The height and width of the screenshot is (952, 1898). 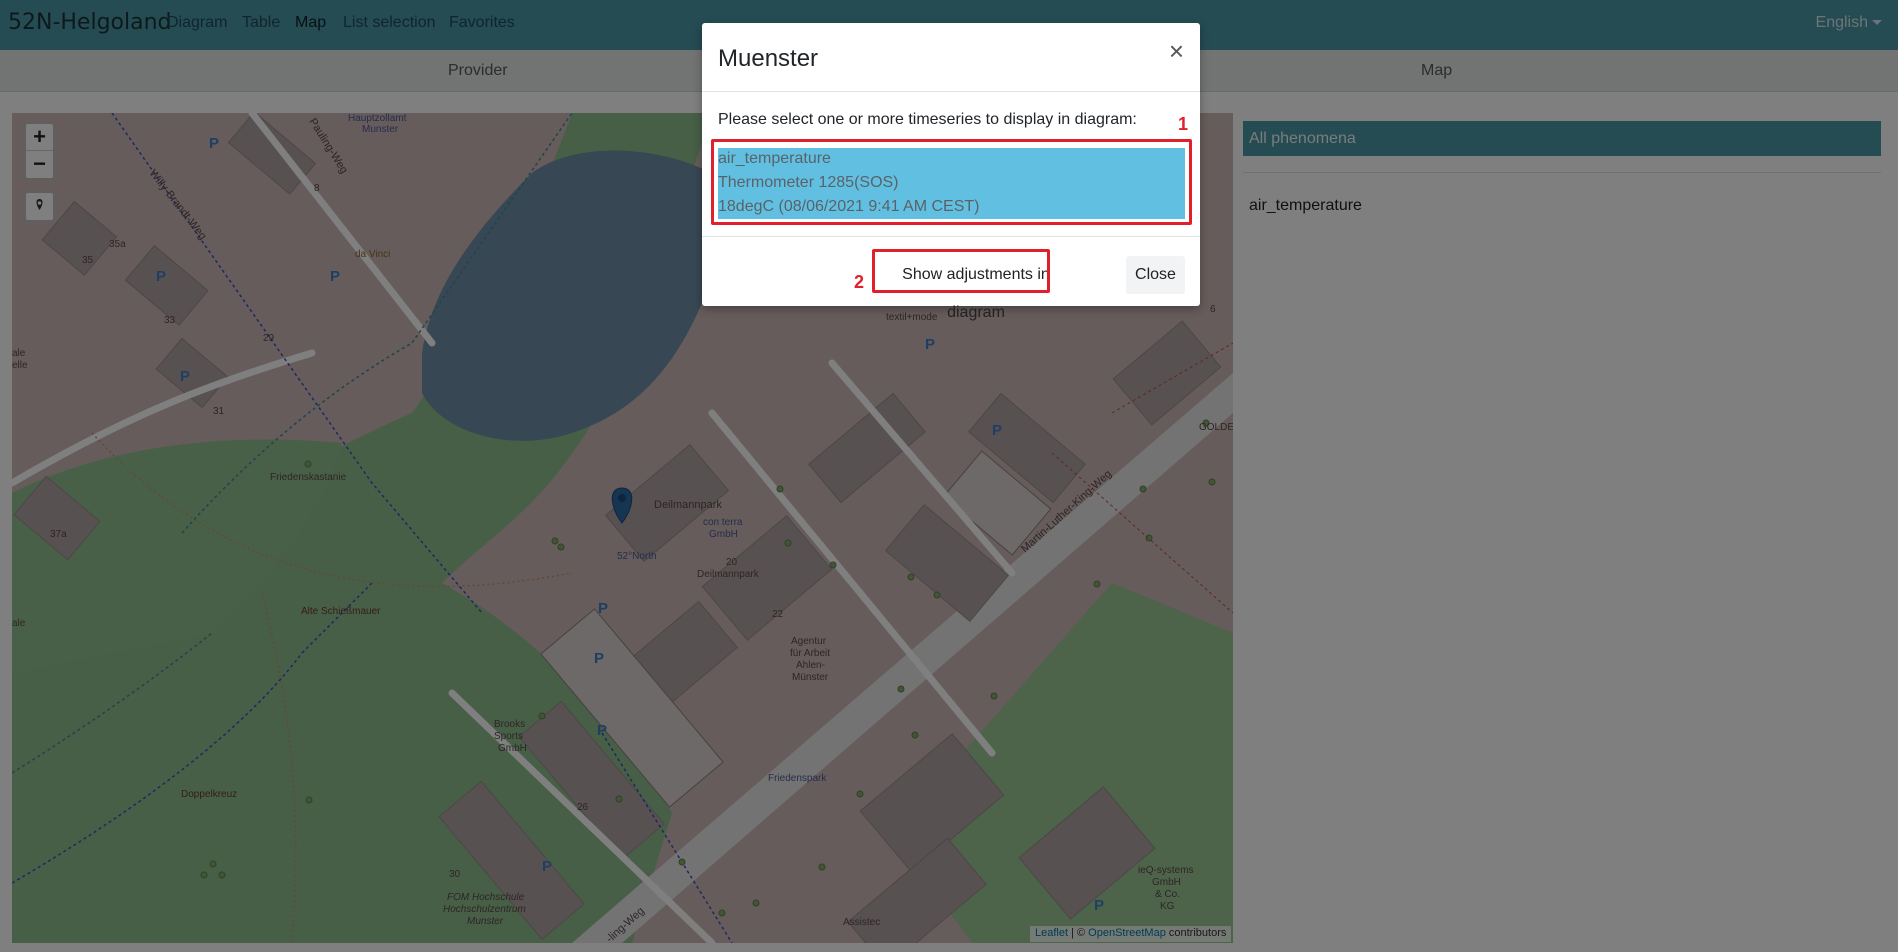 I want to click on close-button: Close, so click(x=1155, y=275).